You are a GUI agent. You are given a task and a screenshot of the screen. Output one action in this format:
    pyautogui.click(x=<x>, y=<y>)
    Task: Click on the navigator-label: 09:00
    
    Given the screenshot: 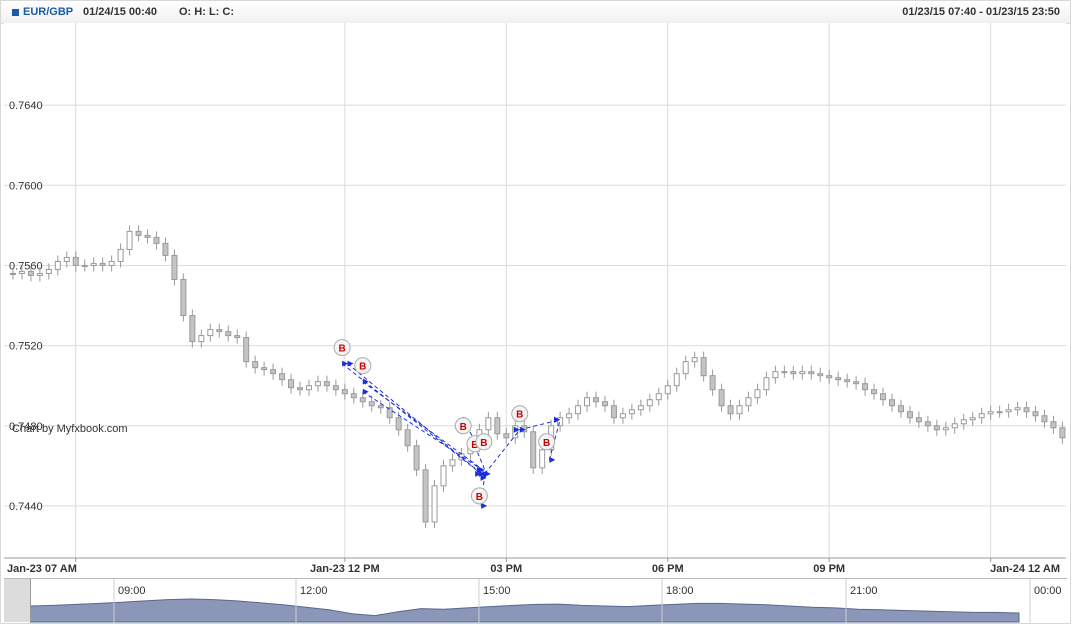 What is the action you would take?
    pyautogui.click(x=132, y=591)
    